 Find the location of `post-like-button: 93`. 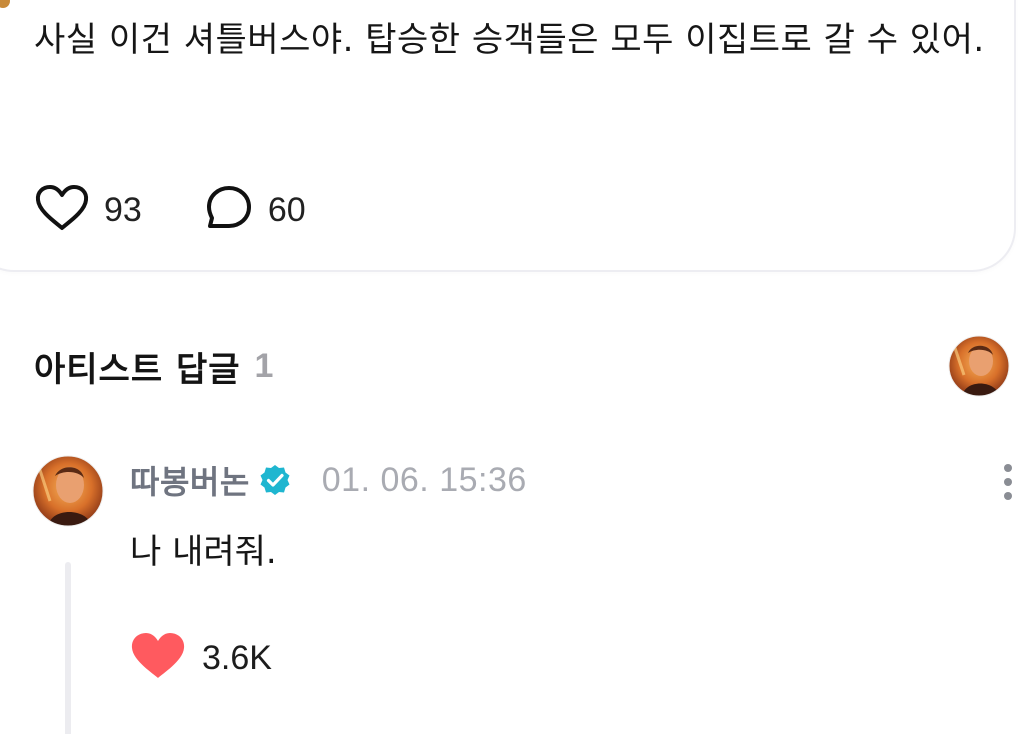

post-like-button: 93 is located at coordinates (88, 210).